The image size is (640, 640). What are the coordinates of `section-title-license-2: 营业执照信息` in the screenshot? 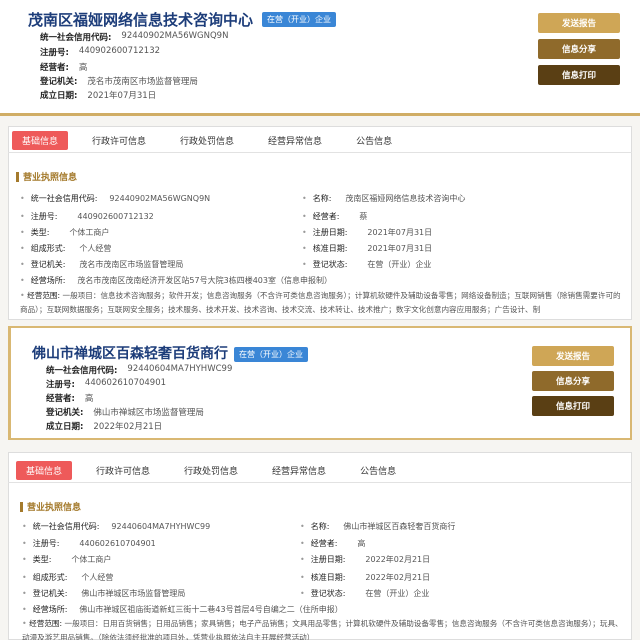 It's located at (50, 506).